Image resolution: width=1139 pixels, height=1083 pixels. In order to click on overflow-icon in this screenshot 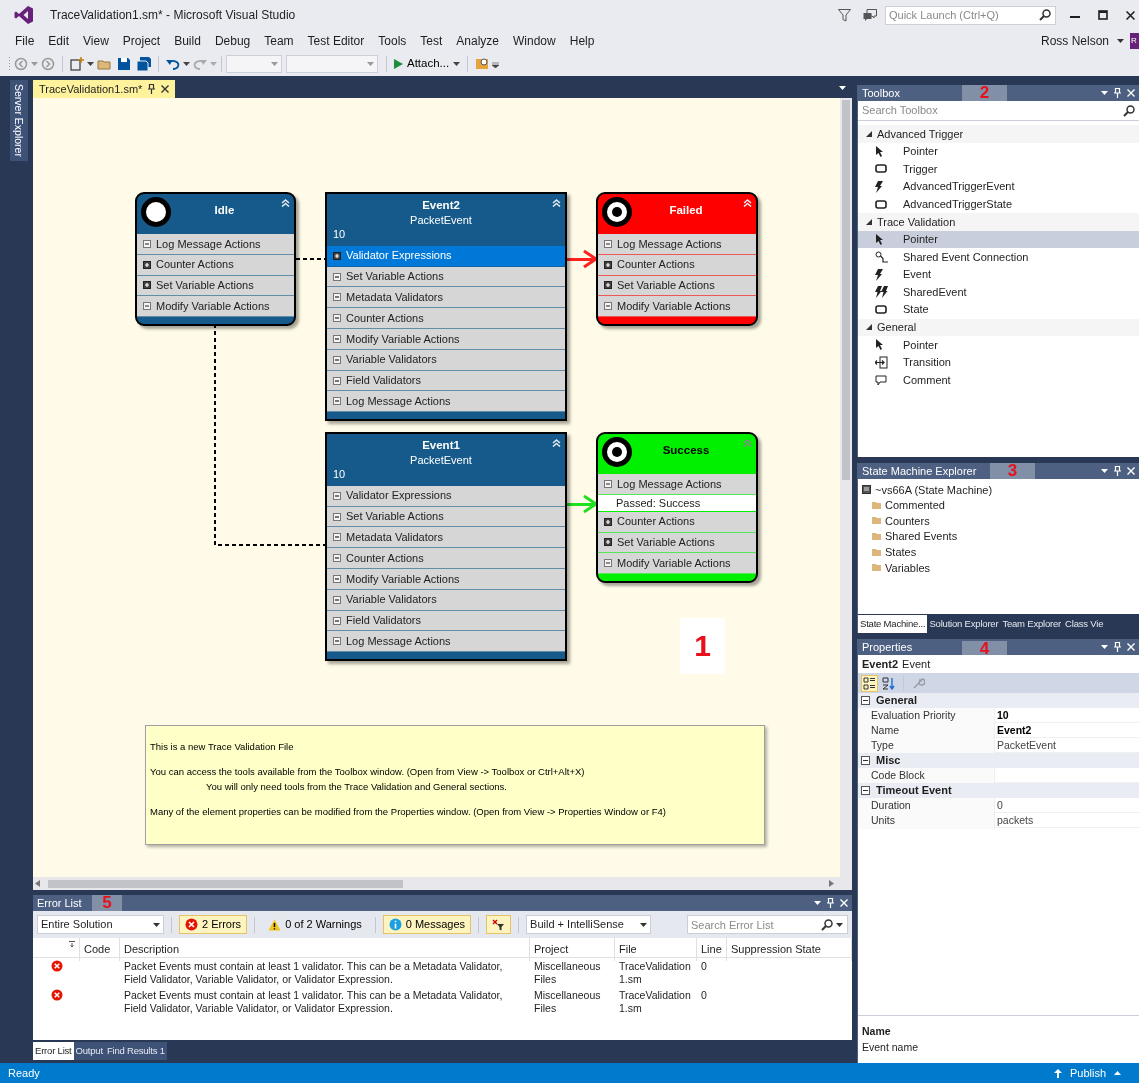, I will do `click(496, 64)`.